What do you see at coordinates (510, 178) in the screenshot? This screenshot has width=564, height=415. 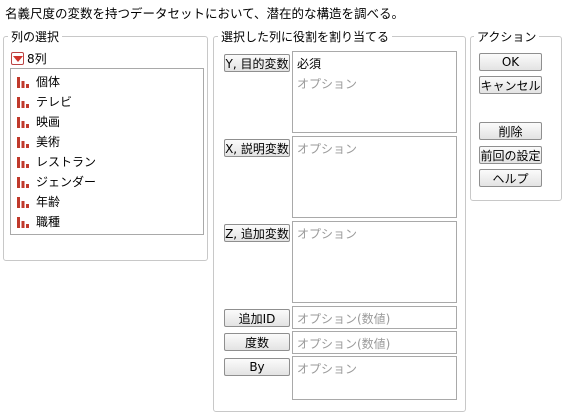 I see `help-button: ヘルプ` at bounding box center [510, 178].